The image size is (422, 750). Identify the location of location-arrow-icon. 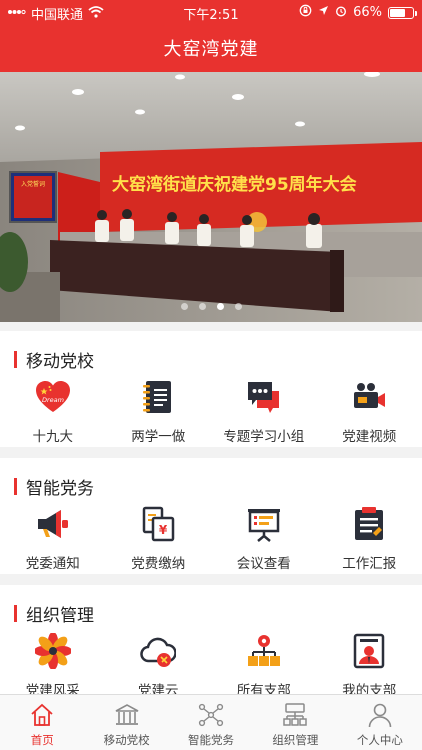
(323, 12).